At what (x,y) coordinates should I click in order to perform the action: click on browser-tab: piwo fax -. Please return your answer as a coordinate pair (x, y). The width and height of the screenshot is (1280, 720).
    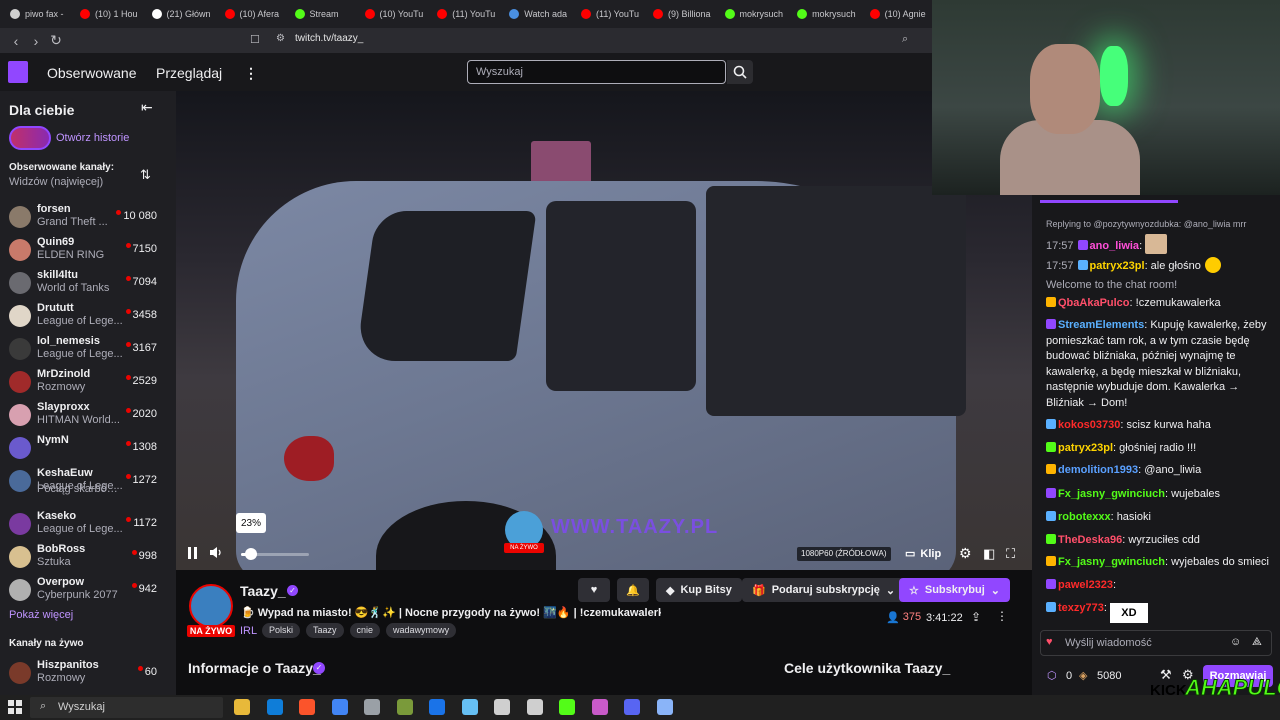
    Looking at the image, I should click on (38, 14).